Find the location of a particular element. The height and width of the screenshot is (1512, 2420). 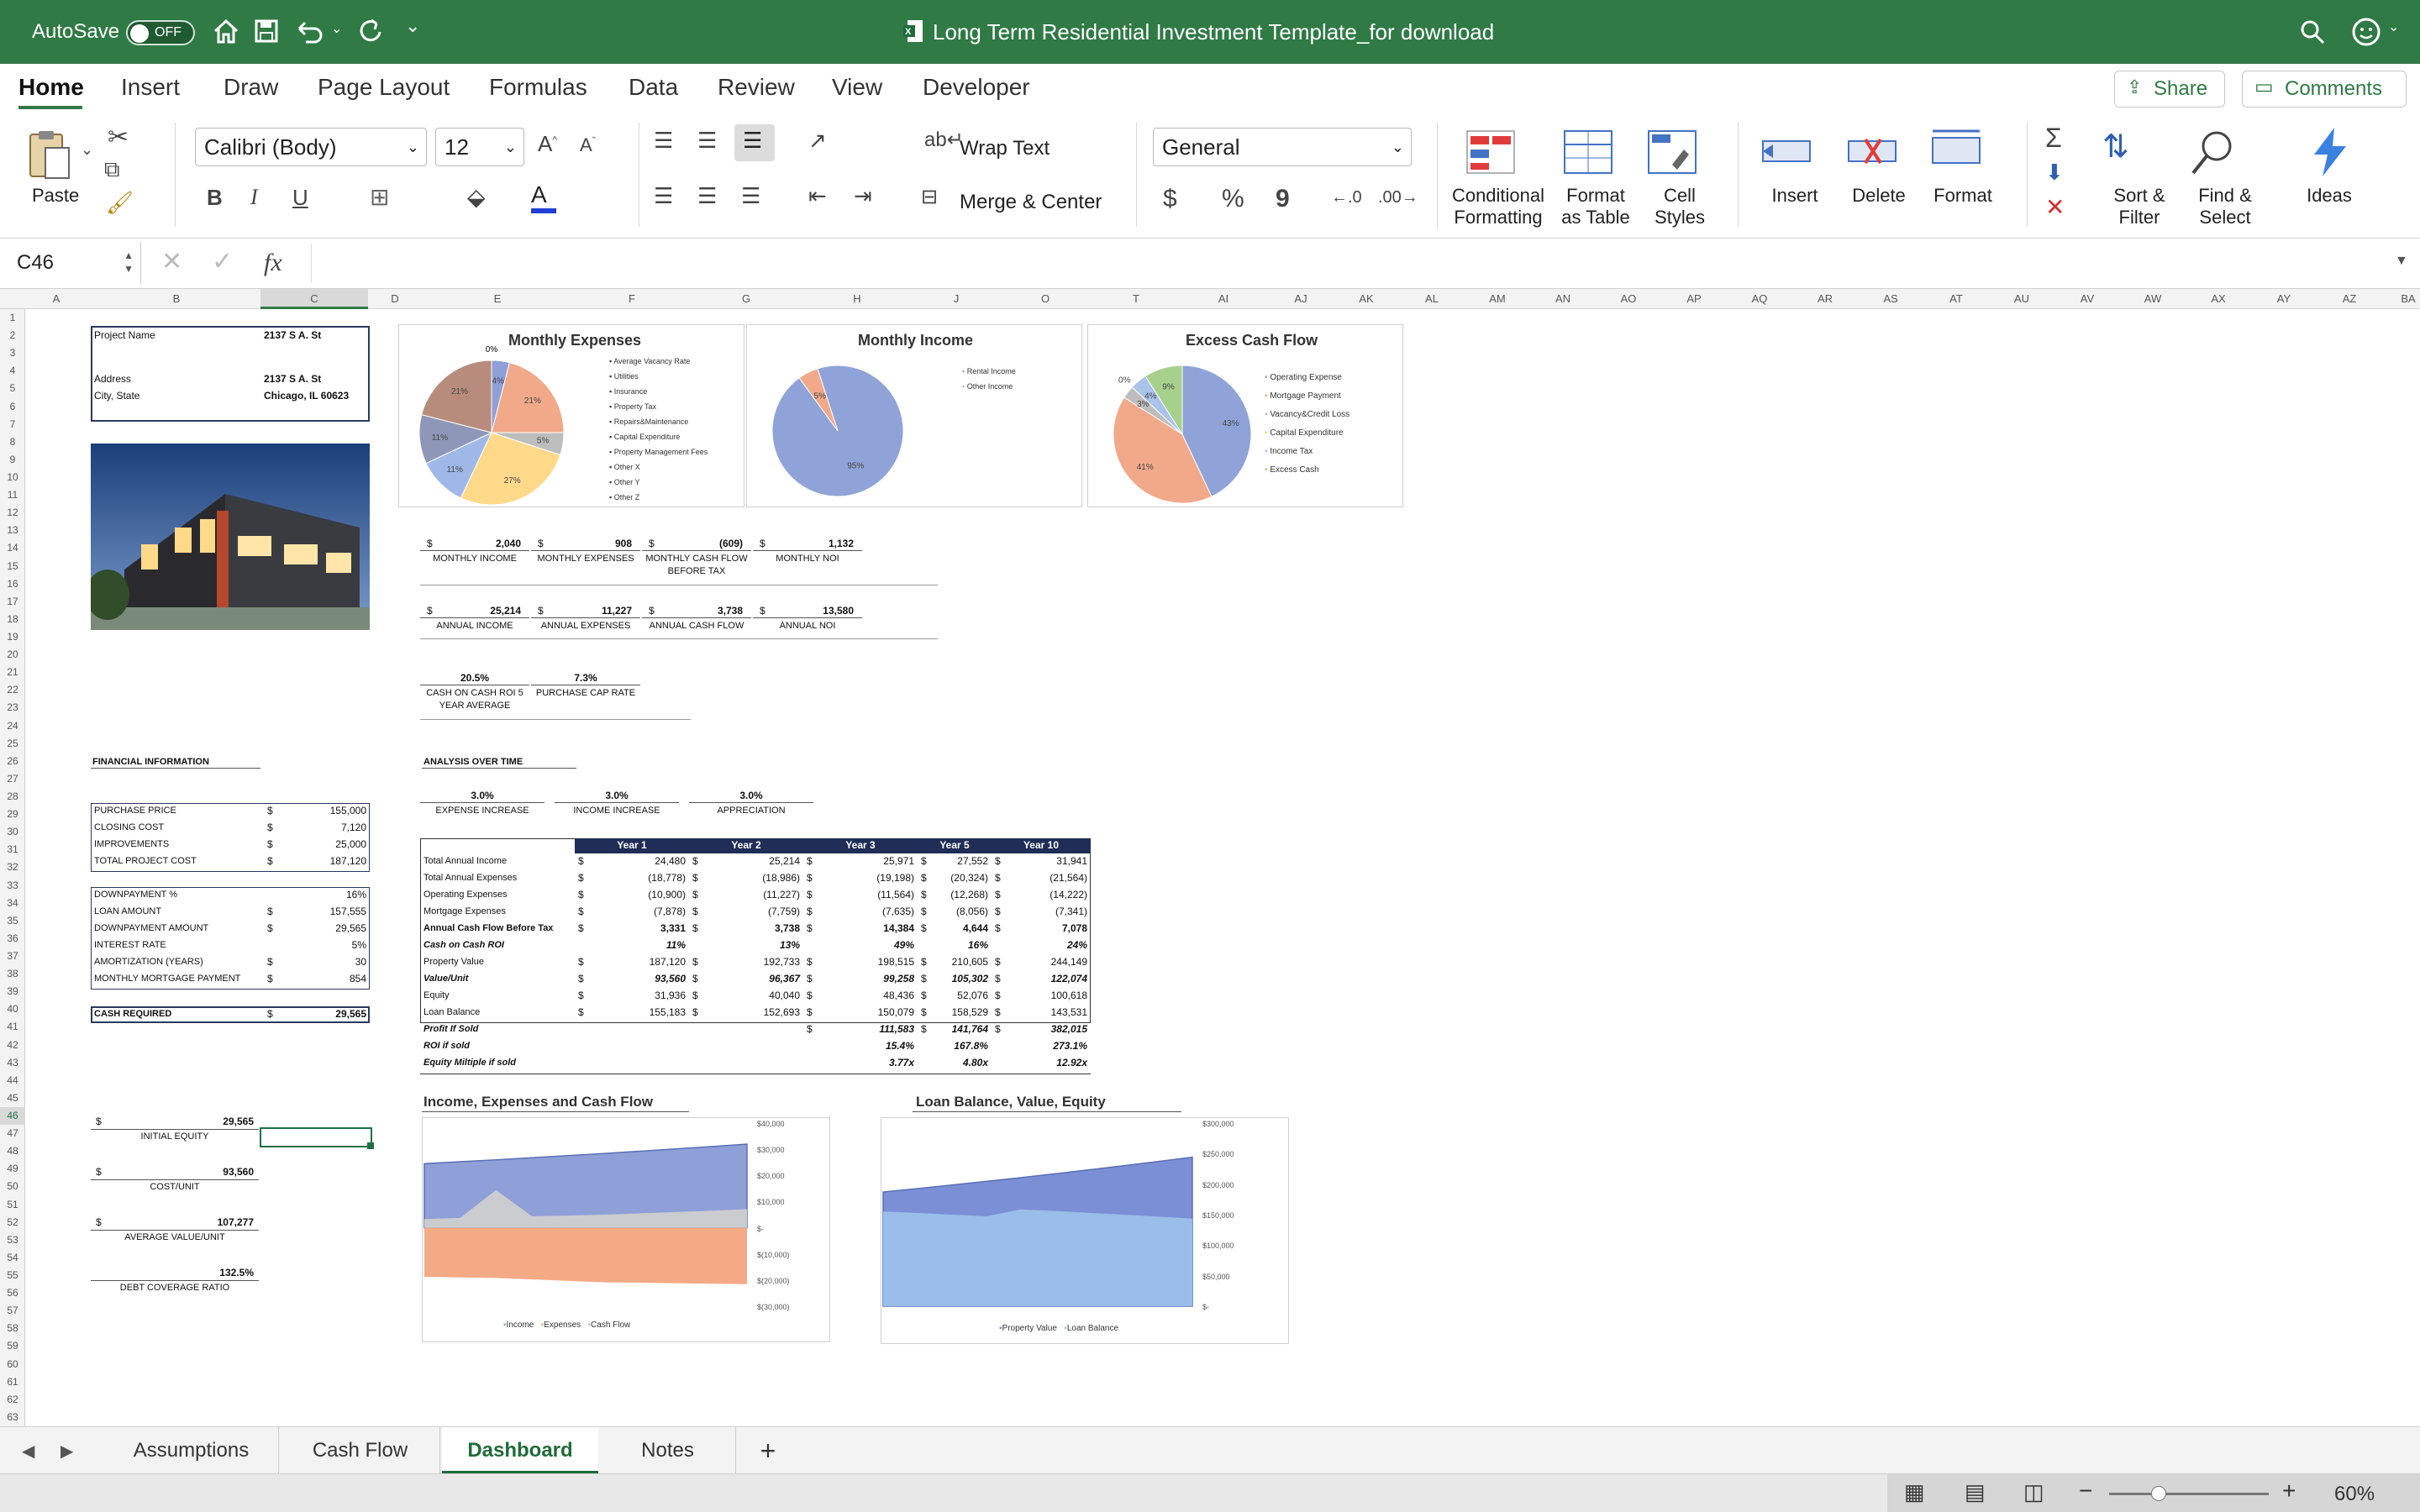

wrap-text-icon: ab↵ is located at coordinates (944, 140).